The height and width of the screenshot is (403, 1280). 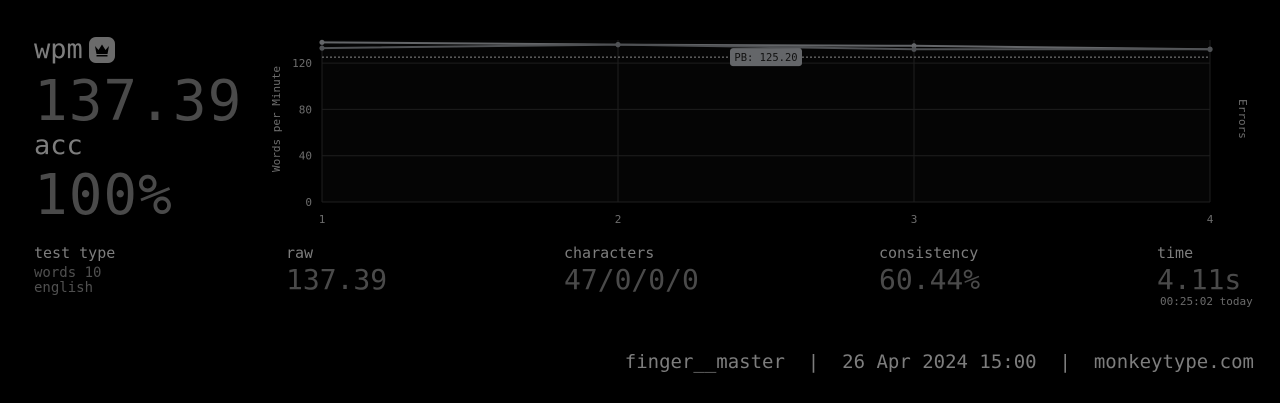 What do you see at coordinates (704, 362) in the screenshot?
I see `username: finger__master` at bounding box center [704, 362].